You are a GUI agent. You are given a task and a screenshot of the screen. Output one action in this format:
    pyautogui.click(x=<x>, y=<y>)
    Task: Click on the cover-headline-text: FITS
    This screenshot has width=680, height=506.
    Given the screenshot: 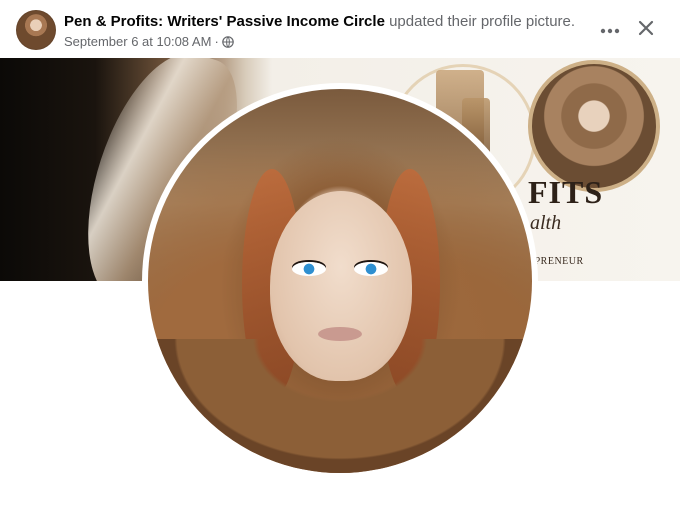 What is the action you would take?
    pyautogui.click(x=566, y=192)
    